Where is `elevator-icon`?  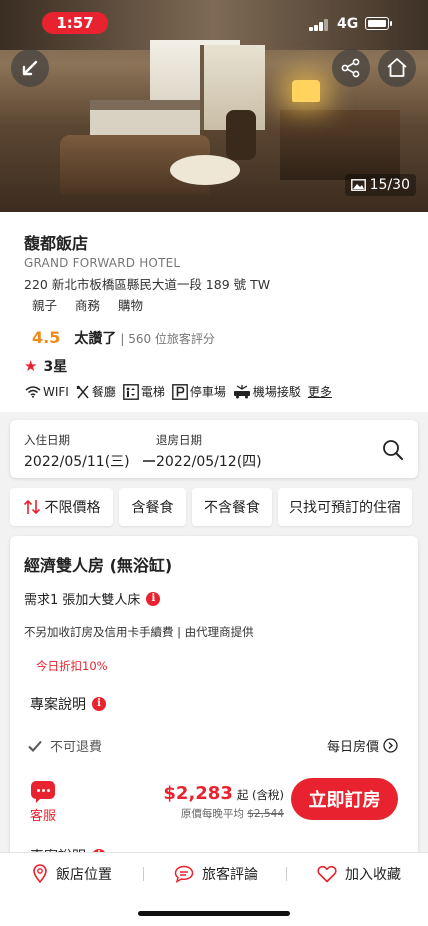
elevator-icon is located at coordinates (130, 391).